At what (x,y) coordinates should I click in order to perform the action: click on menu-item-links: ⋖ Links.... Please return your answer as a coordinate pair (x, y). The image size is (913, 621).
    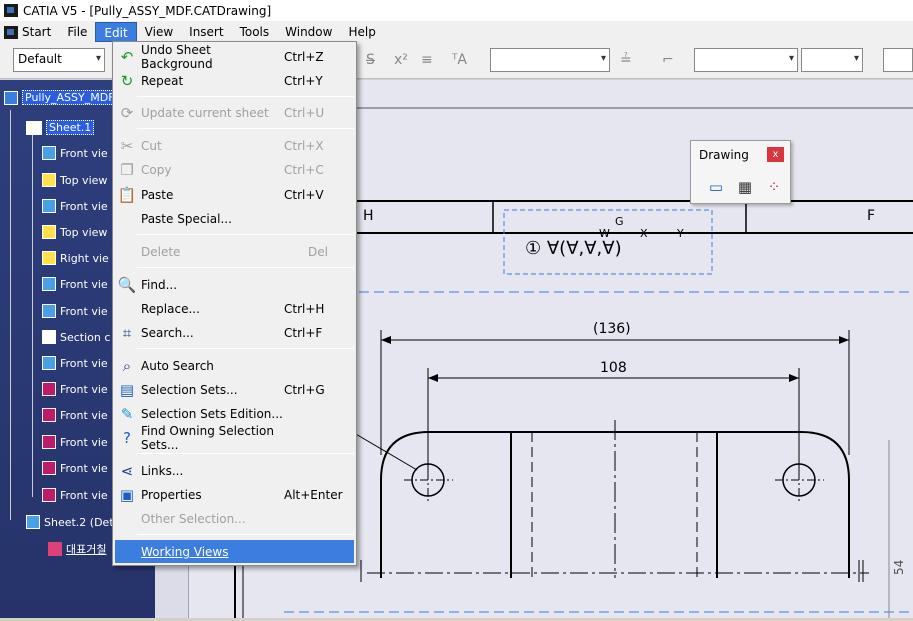
    Looking at the image, I should click on (234, 470).